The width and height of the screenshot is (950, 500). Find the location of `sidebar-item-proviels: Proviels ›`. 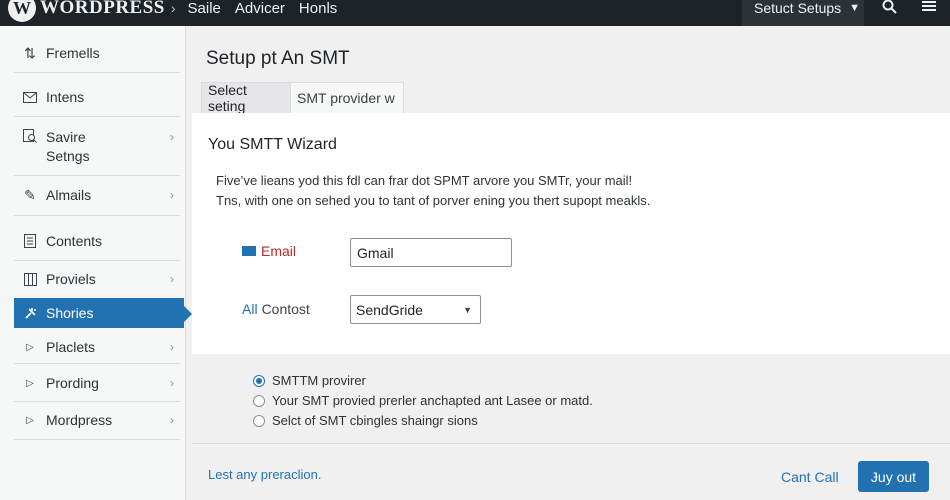

sidebar-item-proviels: Proviels › is located at coordinates (99, 279).